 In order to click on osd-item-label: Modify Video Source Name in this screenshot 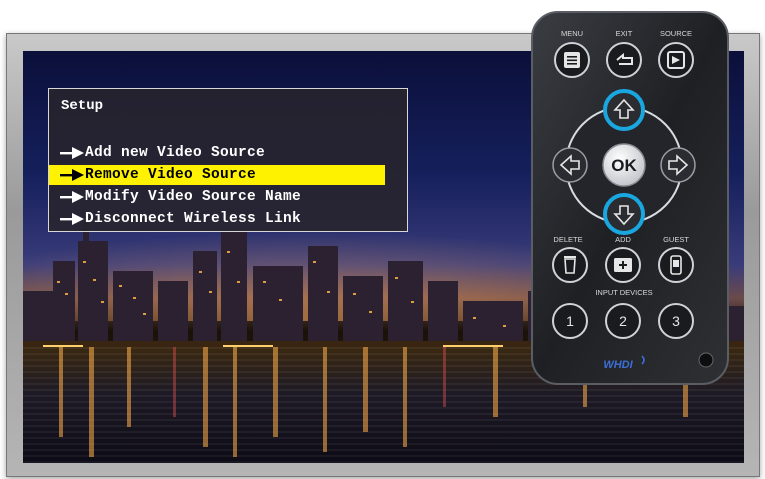, I will do `click(193, 197)`.